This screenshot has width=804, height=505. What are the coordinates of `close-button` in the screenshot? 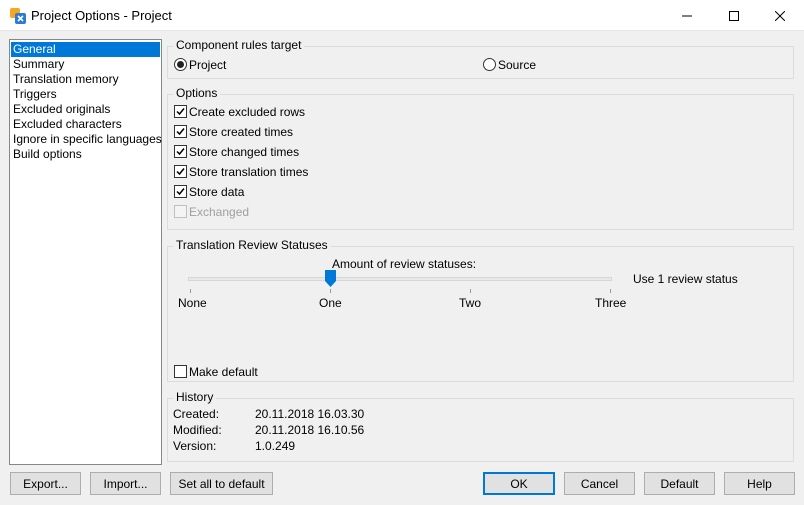 It's located at (780, 15).